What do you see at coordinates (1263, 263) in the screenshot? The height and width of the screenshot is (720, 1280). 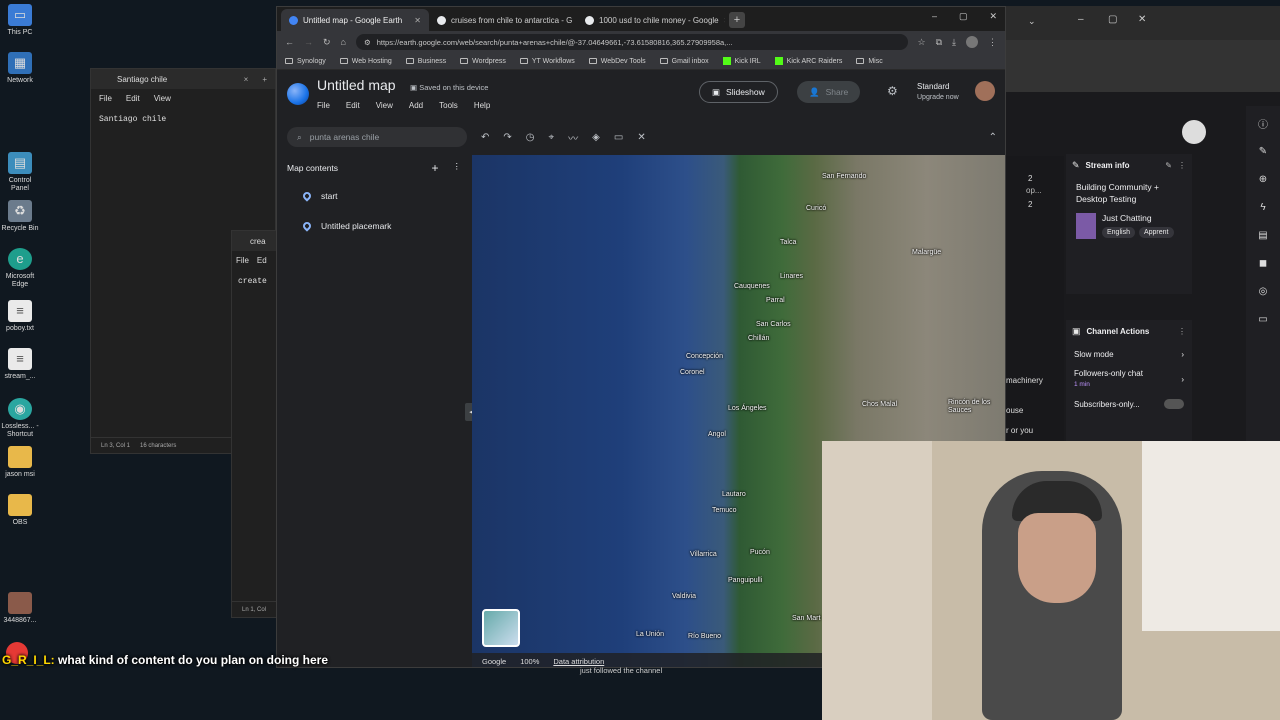 I see `chat-icon: ◼` at bounding box center [1263, 263].